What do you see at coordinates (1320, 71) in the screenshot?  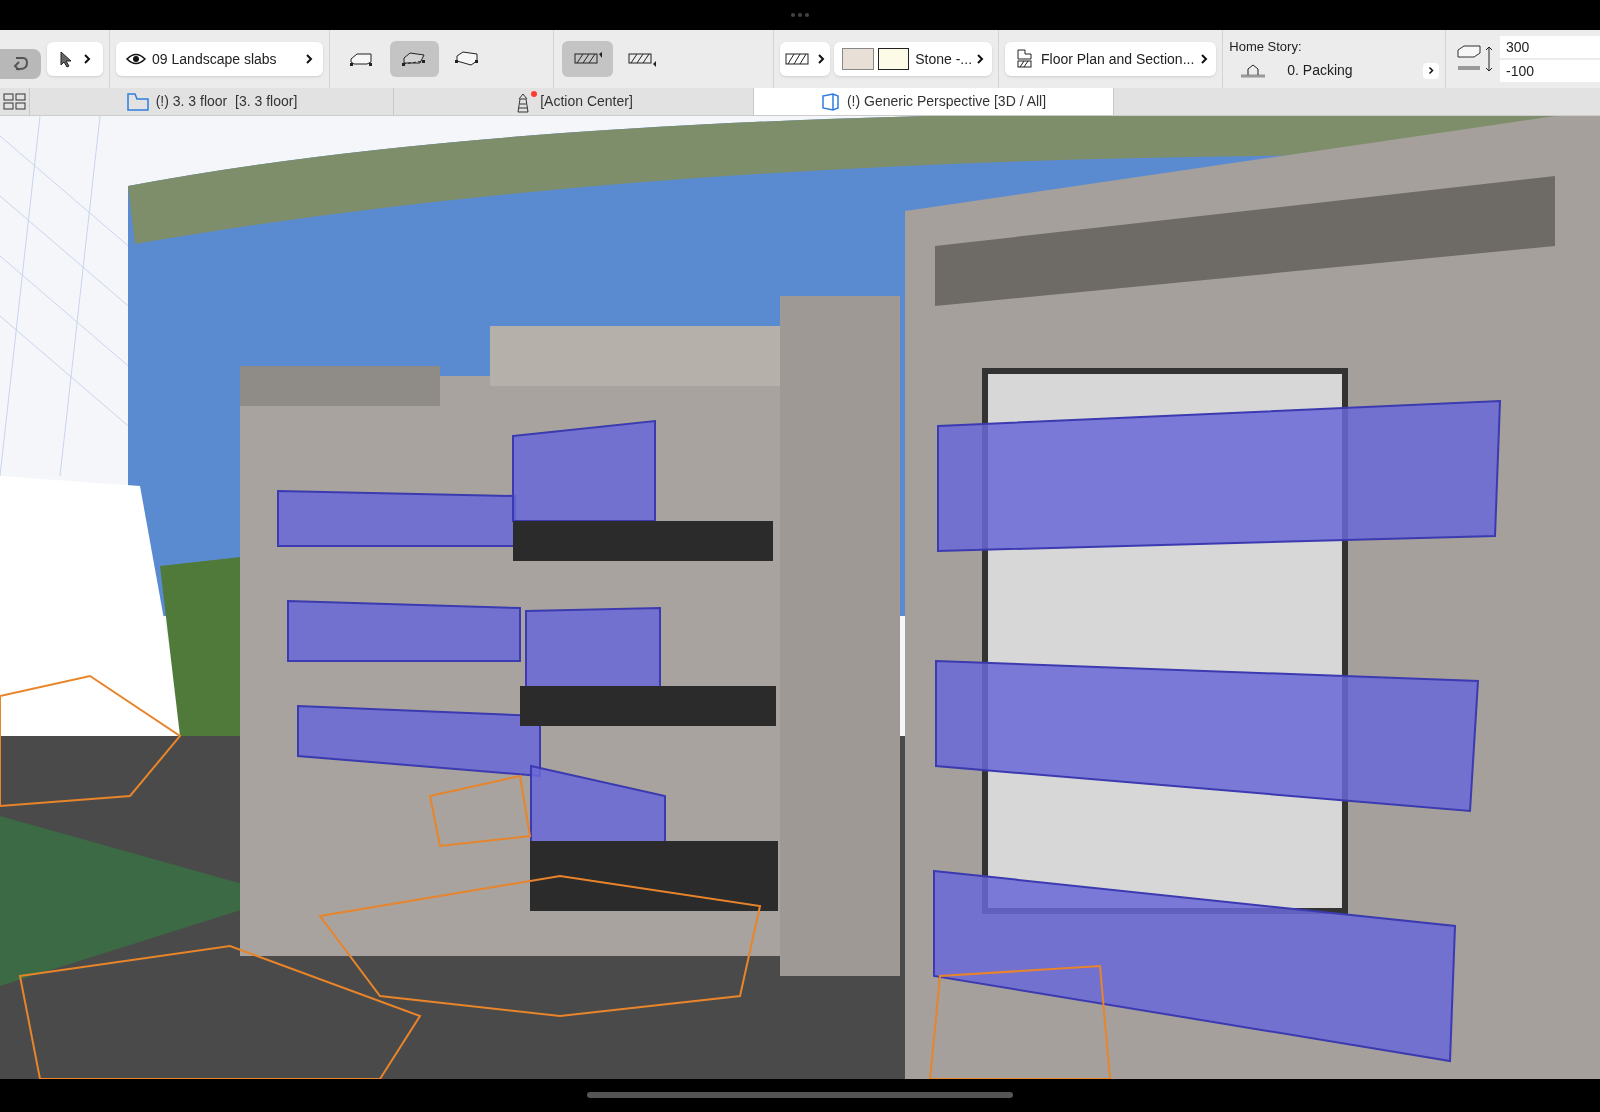 I see `home-story-value: 0. Packing` at bounding box center [1320, 71].